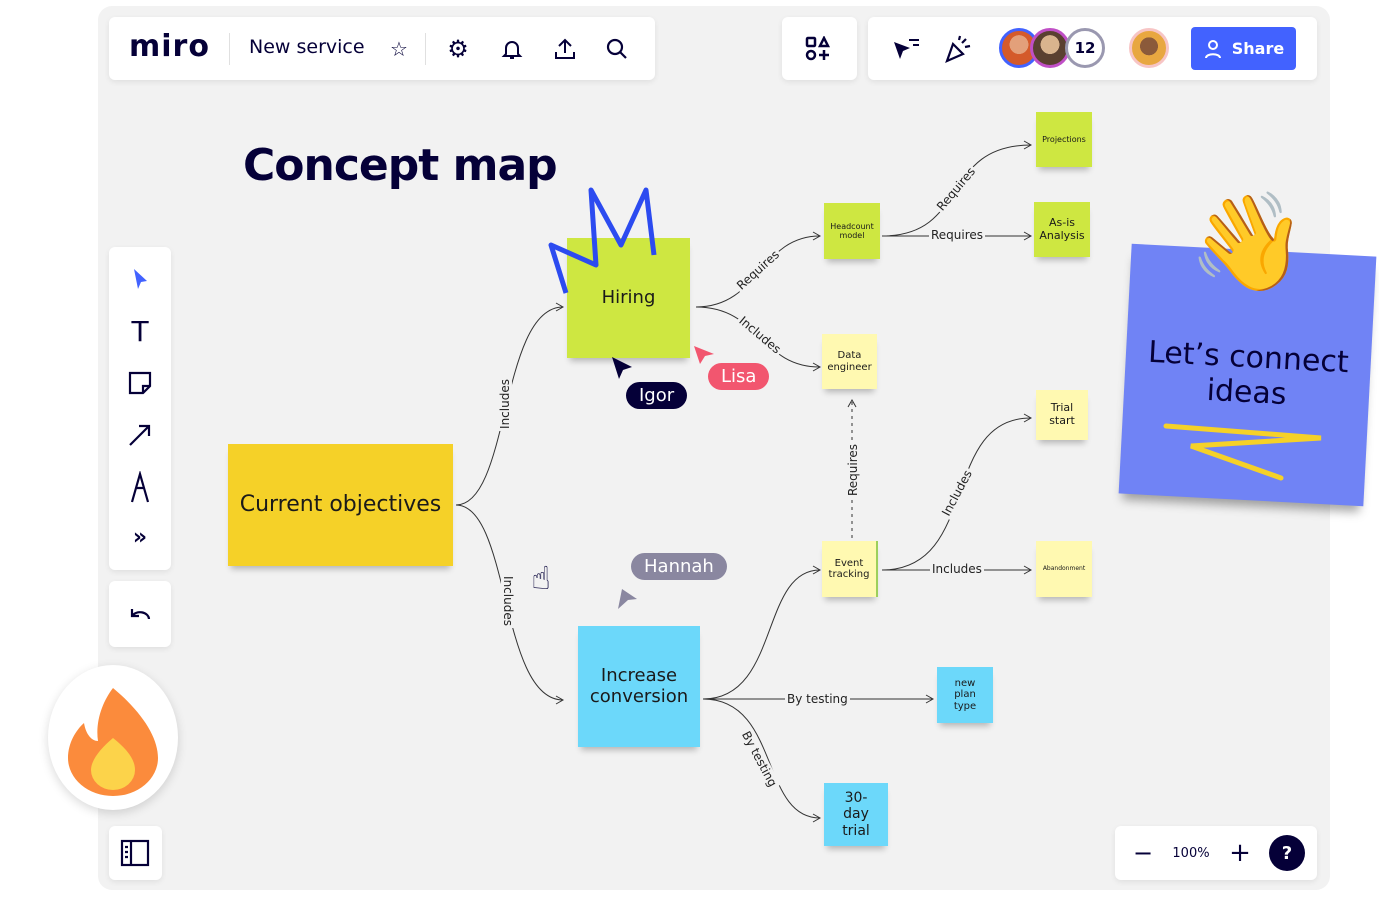 The height and width of the screenshot is (902, 1379). Describe the element at coordinates (340, 505) in the screenshot. I see `sticky-current-objectives: Current objectives` at that location.